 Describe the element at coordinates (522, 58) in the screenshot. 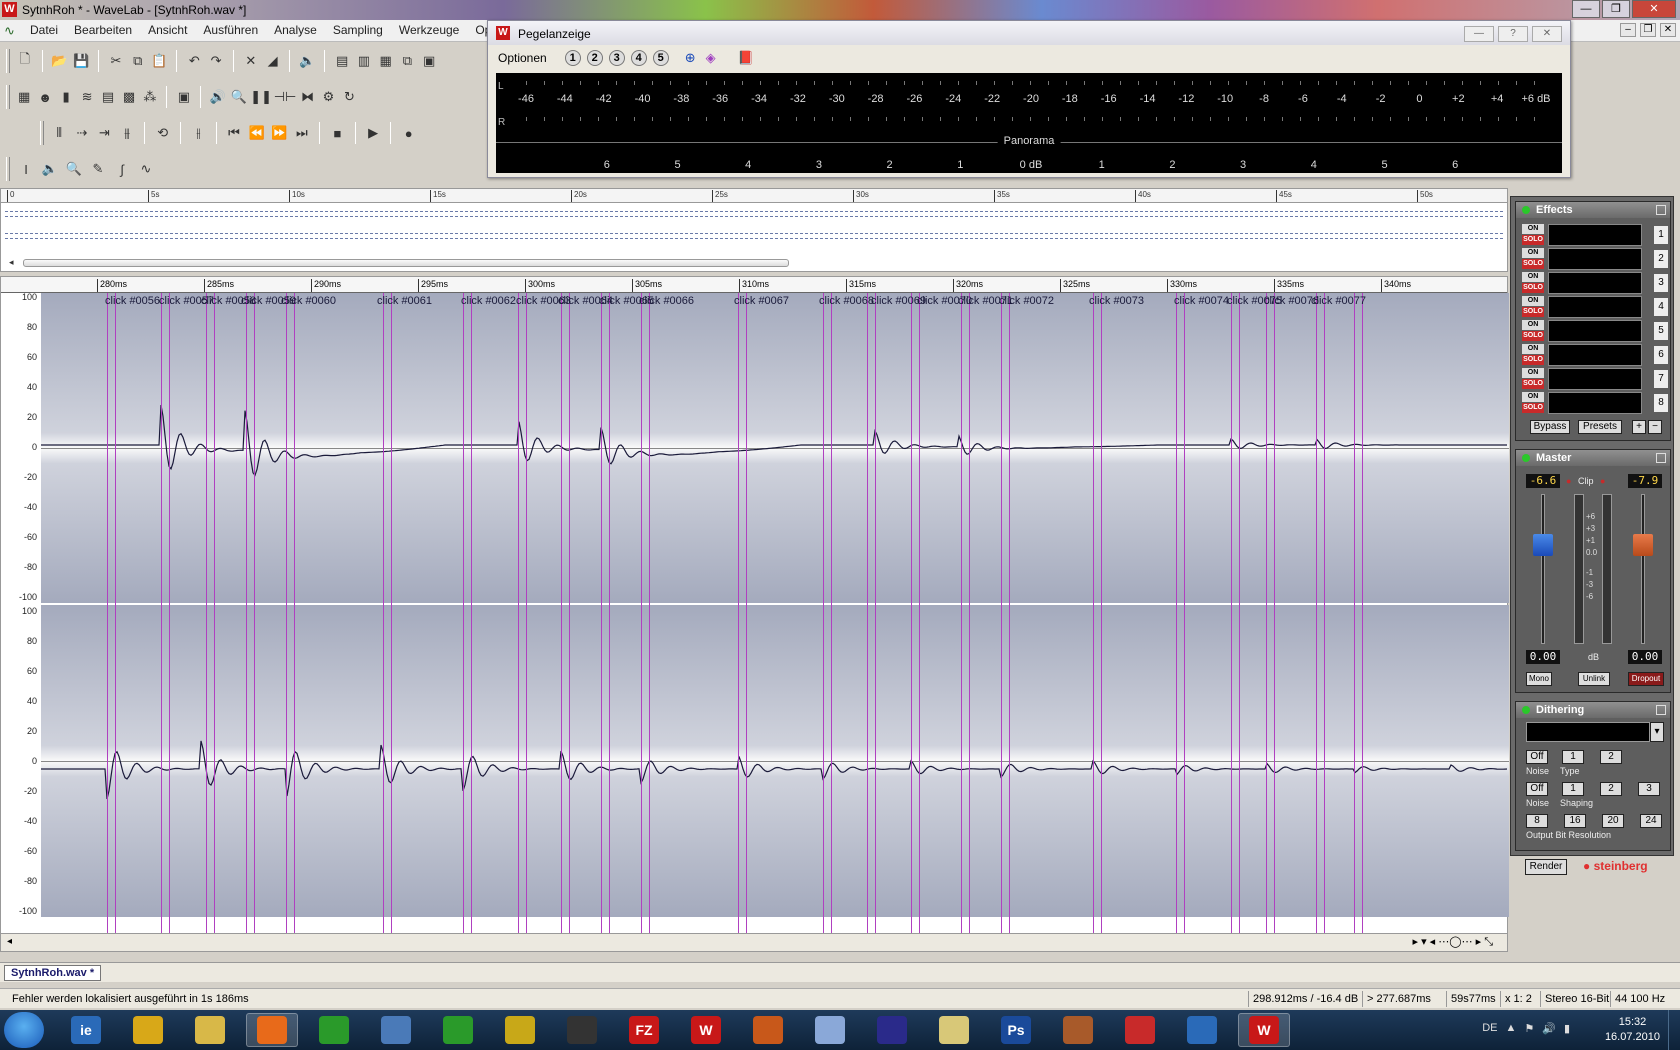

I see `options-menu: Optionen` at that location.